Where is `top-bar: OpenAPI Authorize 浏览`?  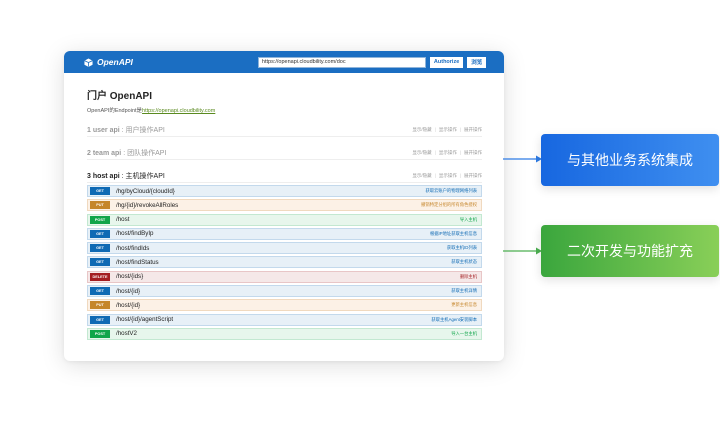
top-bar: OpenAPI Authorize 浏览 is located at coordinates (284, 62).